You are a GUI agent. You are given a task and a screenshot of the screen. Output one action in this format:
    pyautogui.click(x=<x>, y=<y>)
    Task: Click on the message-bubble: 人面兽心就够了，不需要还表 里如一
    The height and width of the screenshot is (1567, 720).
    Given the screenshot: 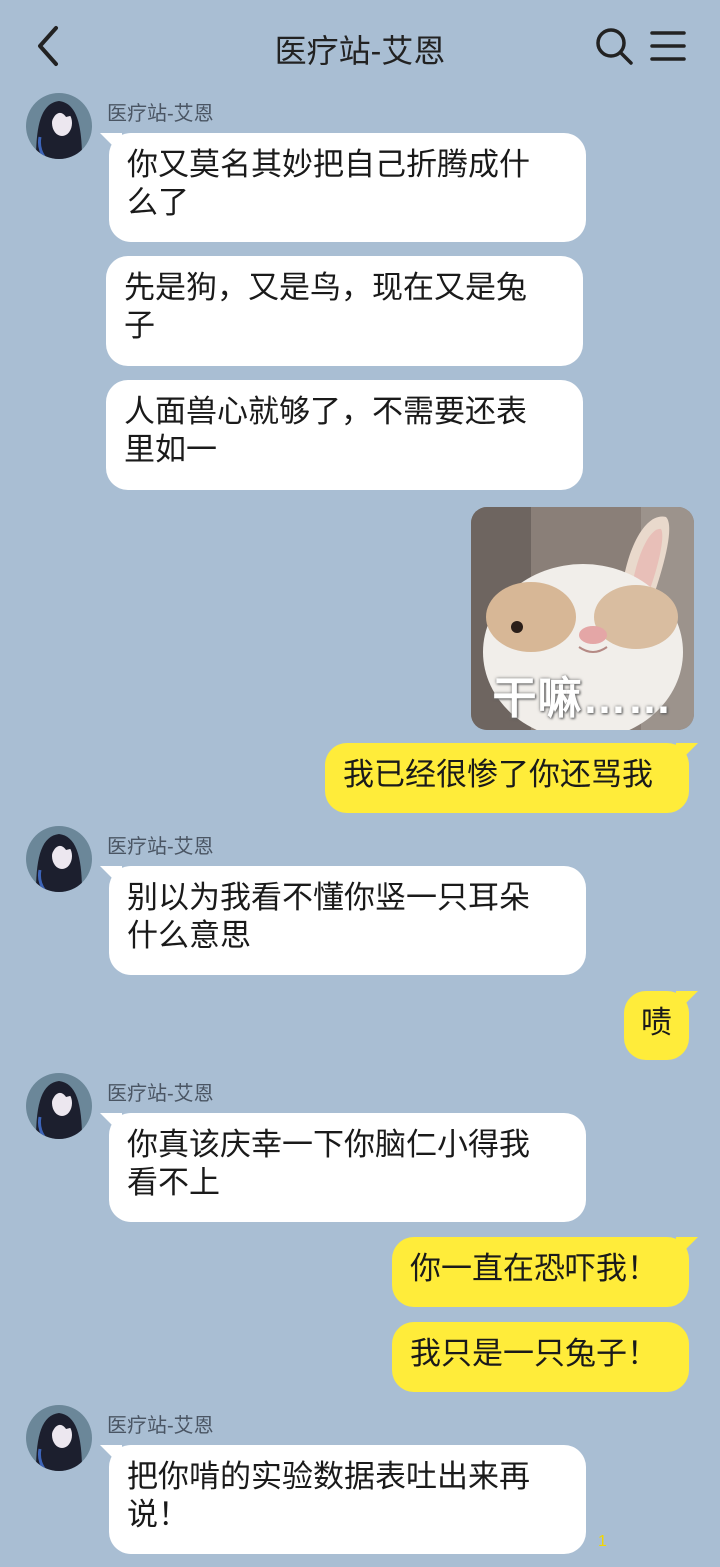 What is the action you would take?
    pyautogui.click(x=344, y=435)
    